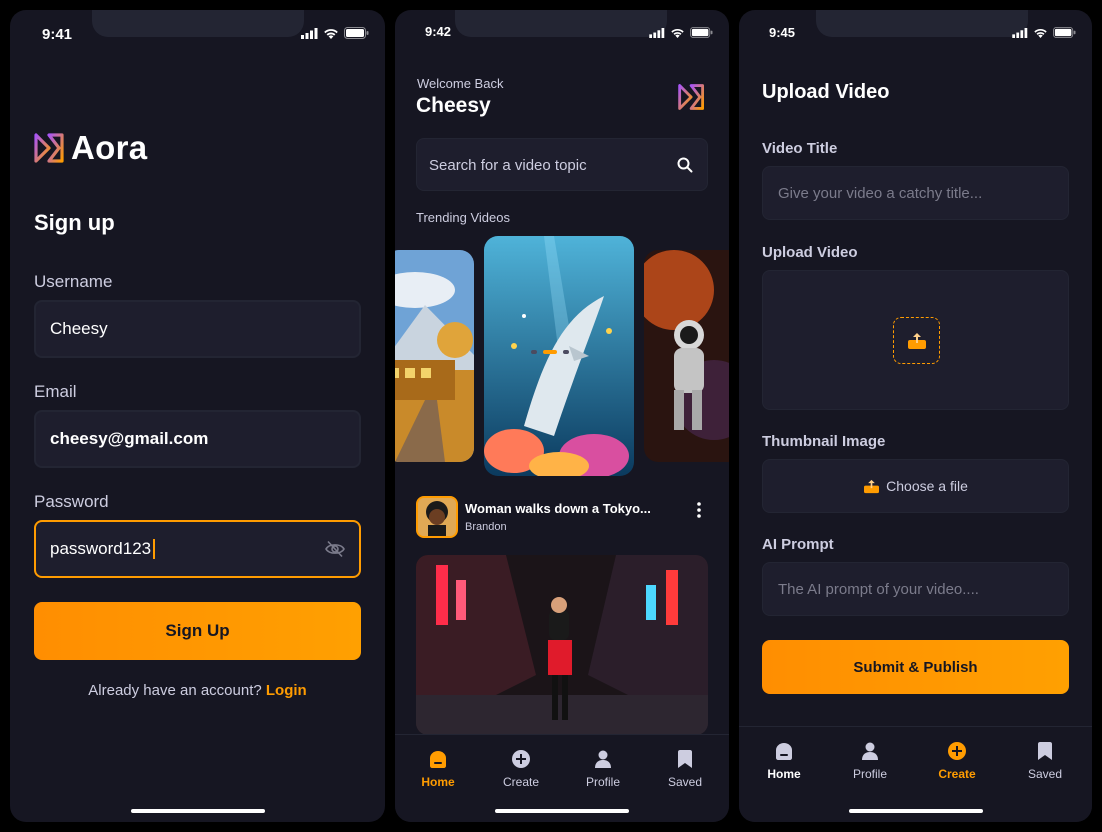 Image resolution: width=1102 pixels, height=832 pixels. I want to click on app-logo: Aora, so click(90, 148).